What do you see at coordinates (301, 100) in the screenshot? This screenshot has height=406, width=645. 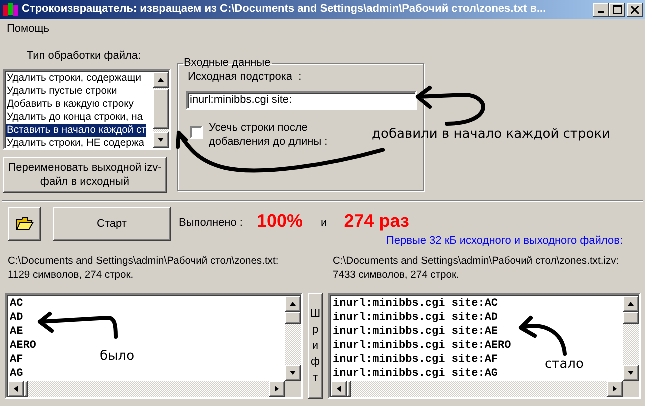 I see `input-field: inurl:minibbs.cgi site:` at bounding box center [301, 100].